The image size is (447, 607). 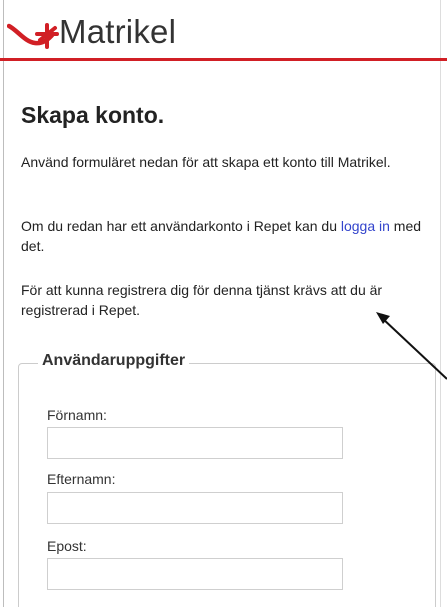 I want to click on first-name-input, so click(x=195, y=443).